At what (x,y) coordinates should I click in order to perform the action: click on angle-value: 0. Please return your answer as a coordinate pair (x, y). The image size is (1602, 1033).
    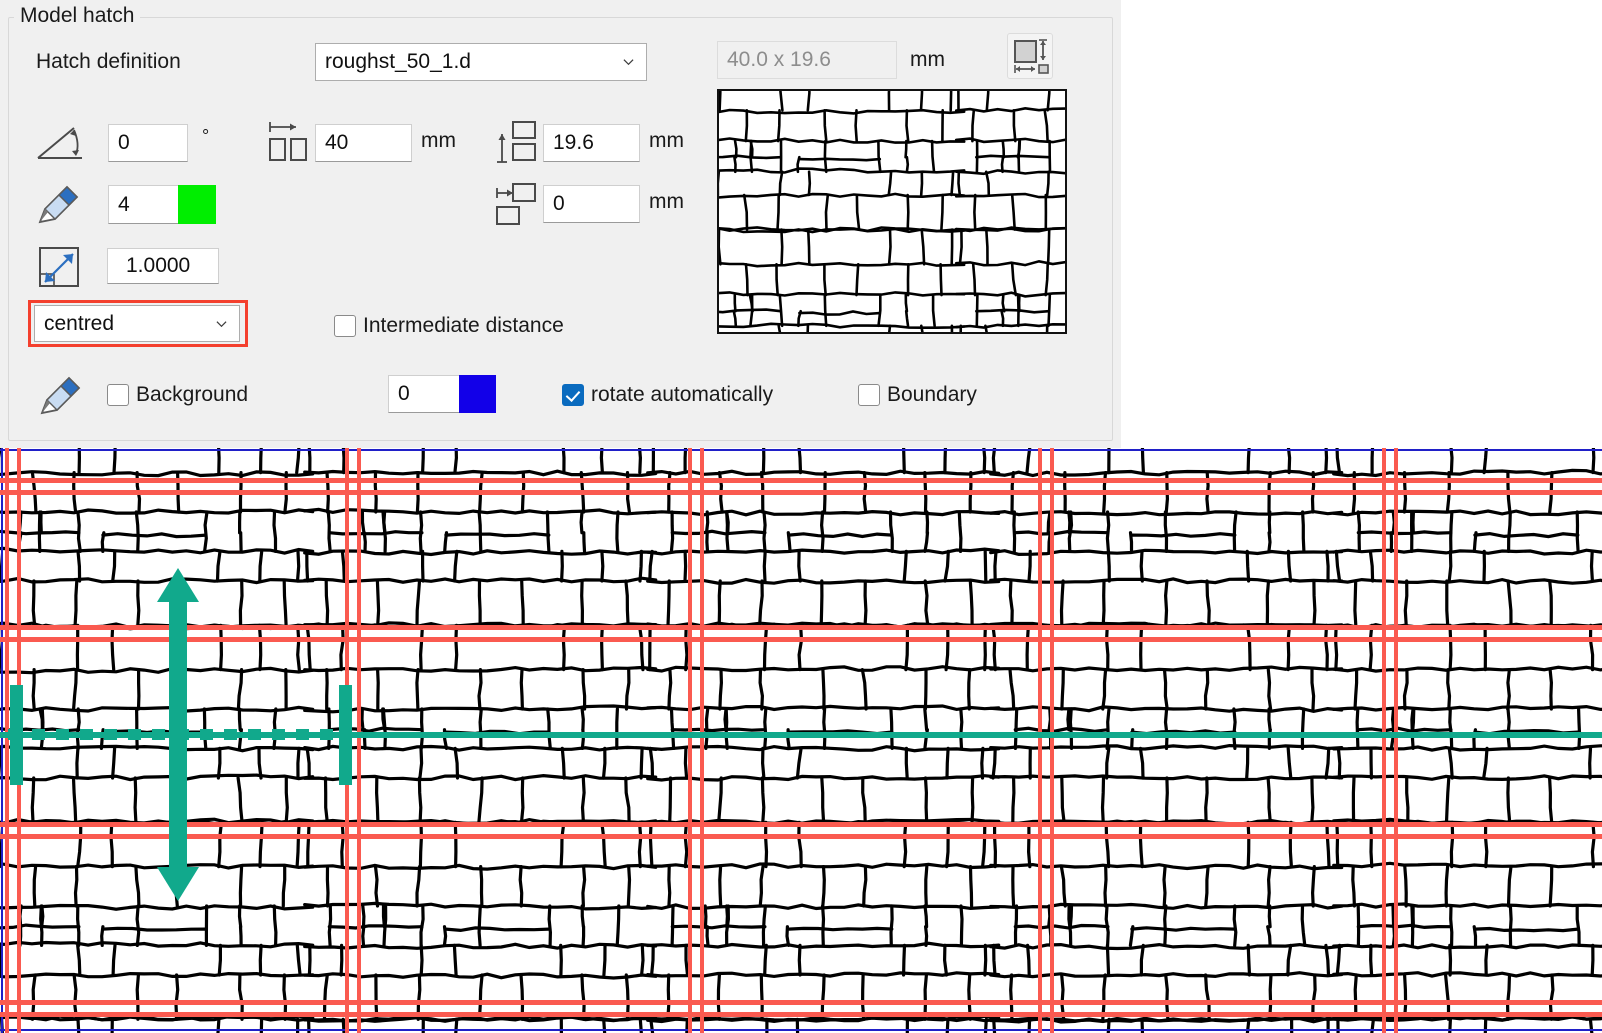
    Looking at the image, I should click on (124, 142).